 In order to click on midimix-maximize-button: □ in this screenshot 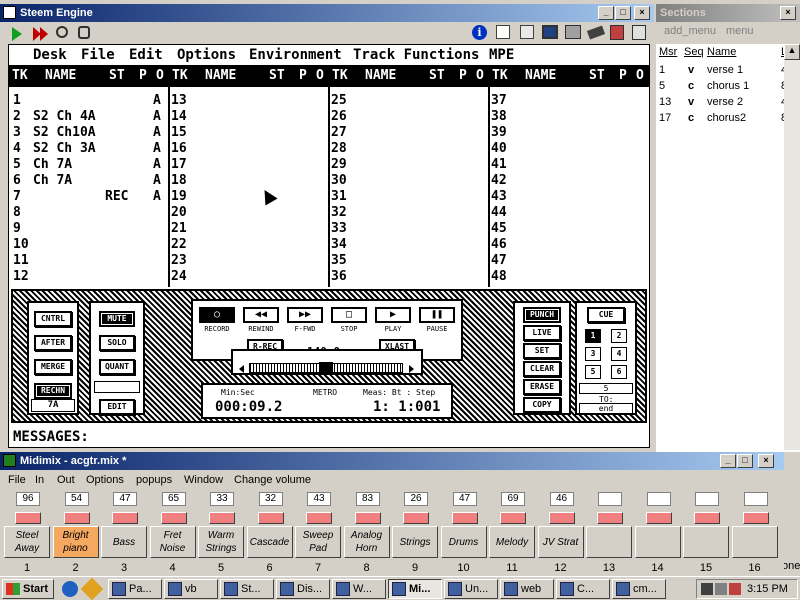, I will do `click(745, 461)`.